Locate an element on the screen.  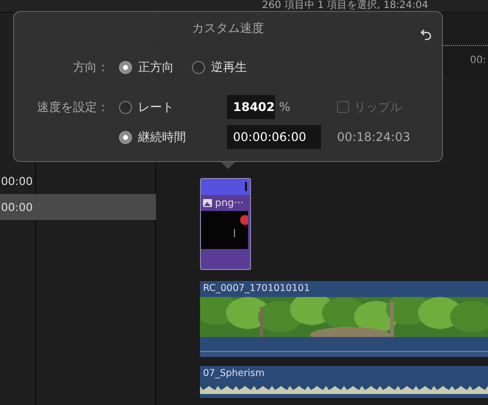
status-text: 260 項目中 1 項目を選択, 18:24:04 is located at coordinates (345, 6).